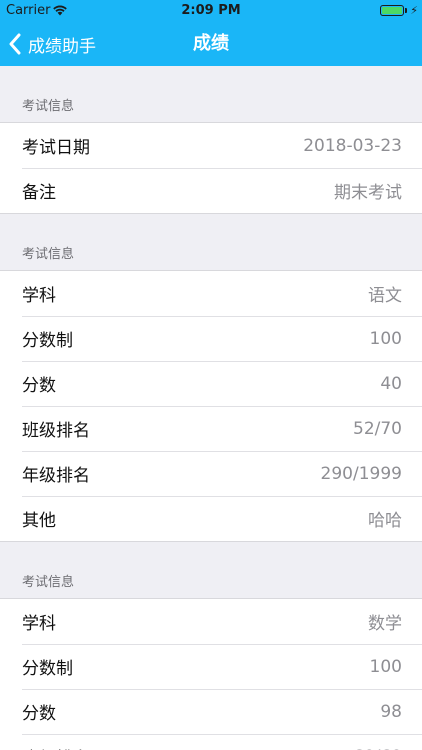 This screenshot has width=422, height=750. Describe the element at coordinates (211, 473) in the screenshot. I see `list-item: 年级排名 290/1999` at that location.